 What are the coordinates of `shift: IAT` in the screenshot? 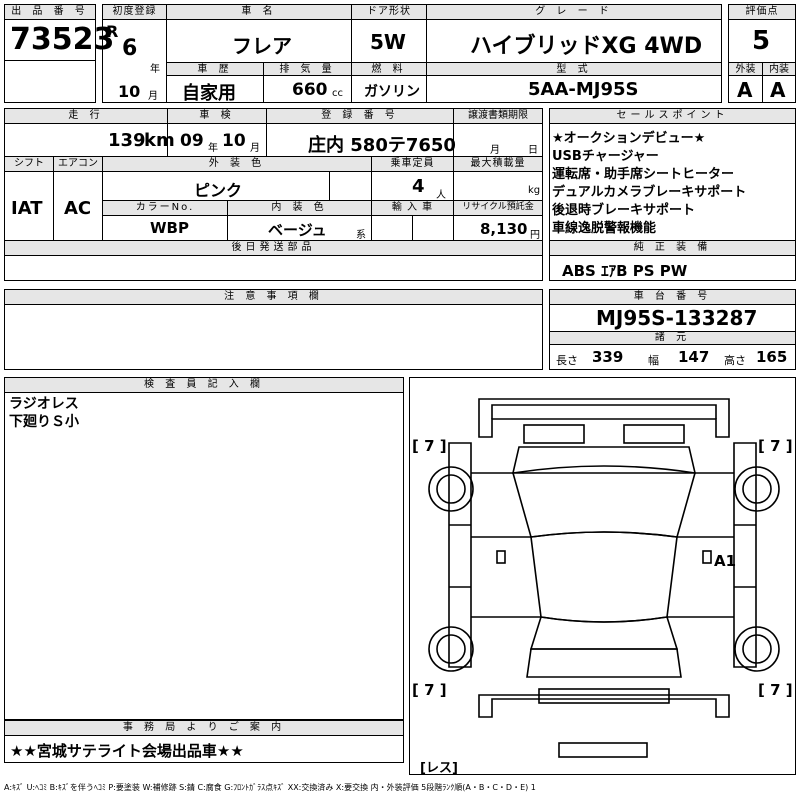 It's located at (27, 208).